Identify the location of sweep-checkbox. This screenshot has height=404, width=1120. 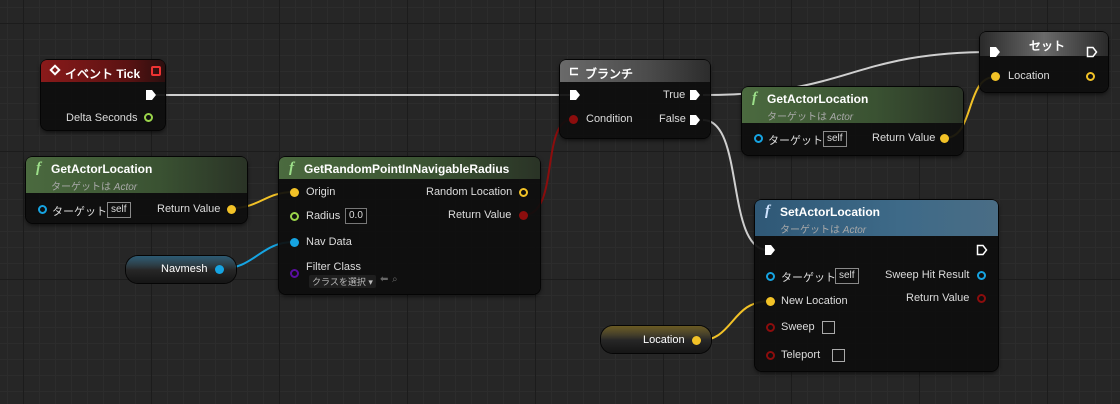
(828, 327).